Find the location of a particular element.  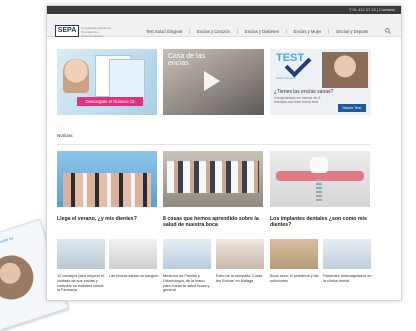

hero-video: Casa de las encías is located at coordinates (213, 82).